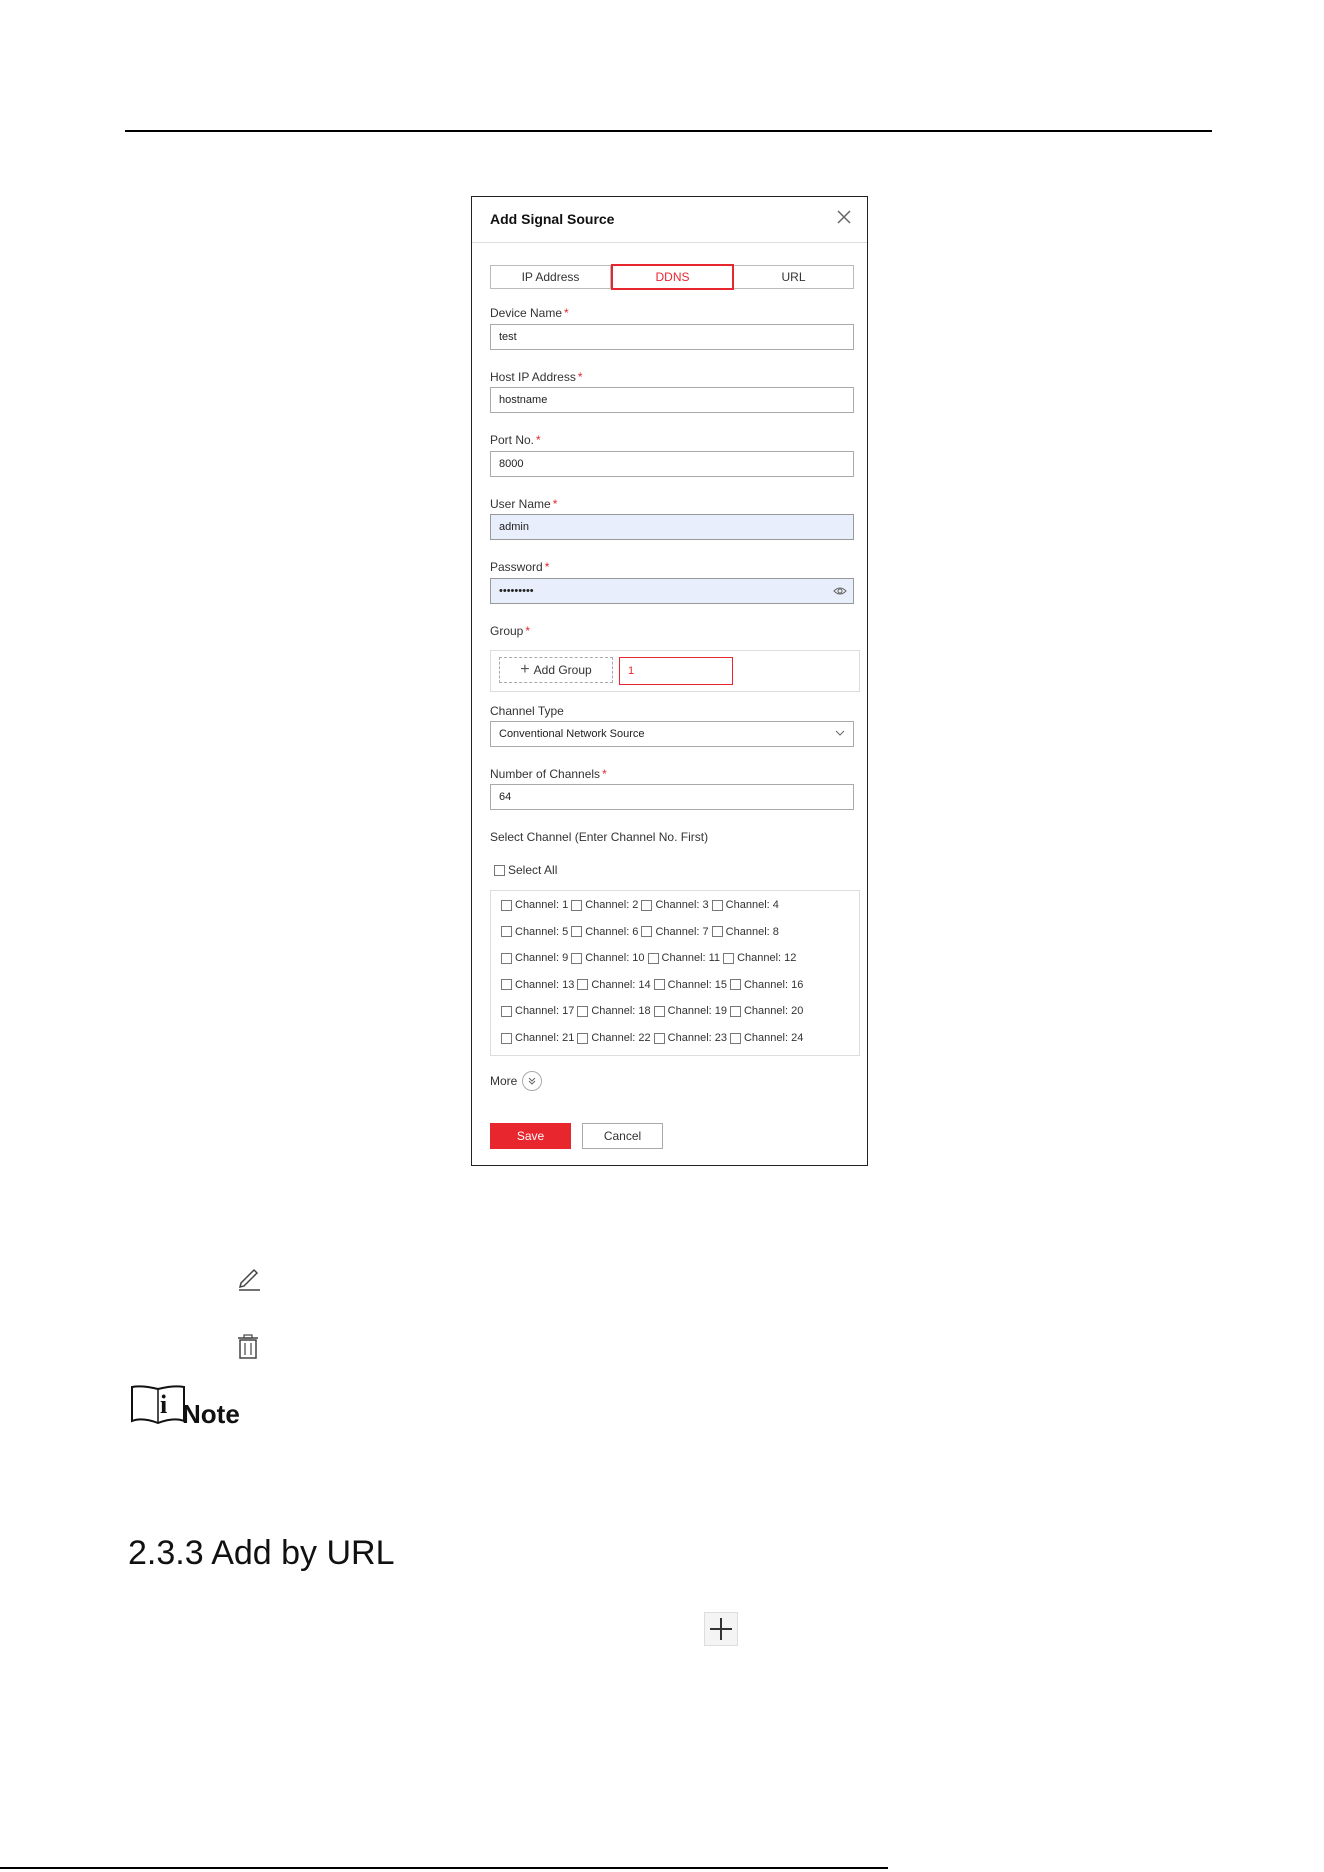 Image resolution: width=1324 pixels, height=1872 pixels. Describe the element at coordinates (682, 905) in the screenshot. I see `channel-label: Channel: 3` at that location.